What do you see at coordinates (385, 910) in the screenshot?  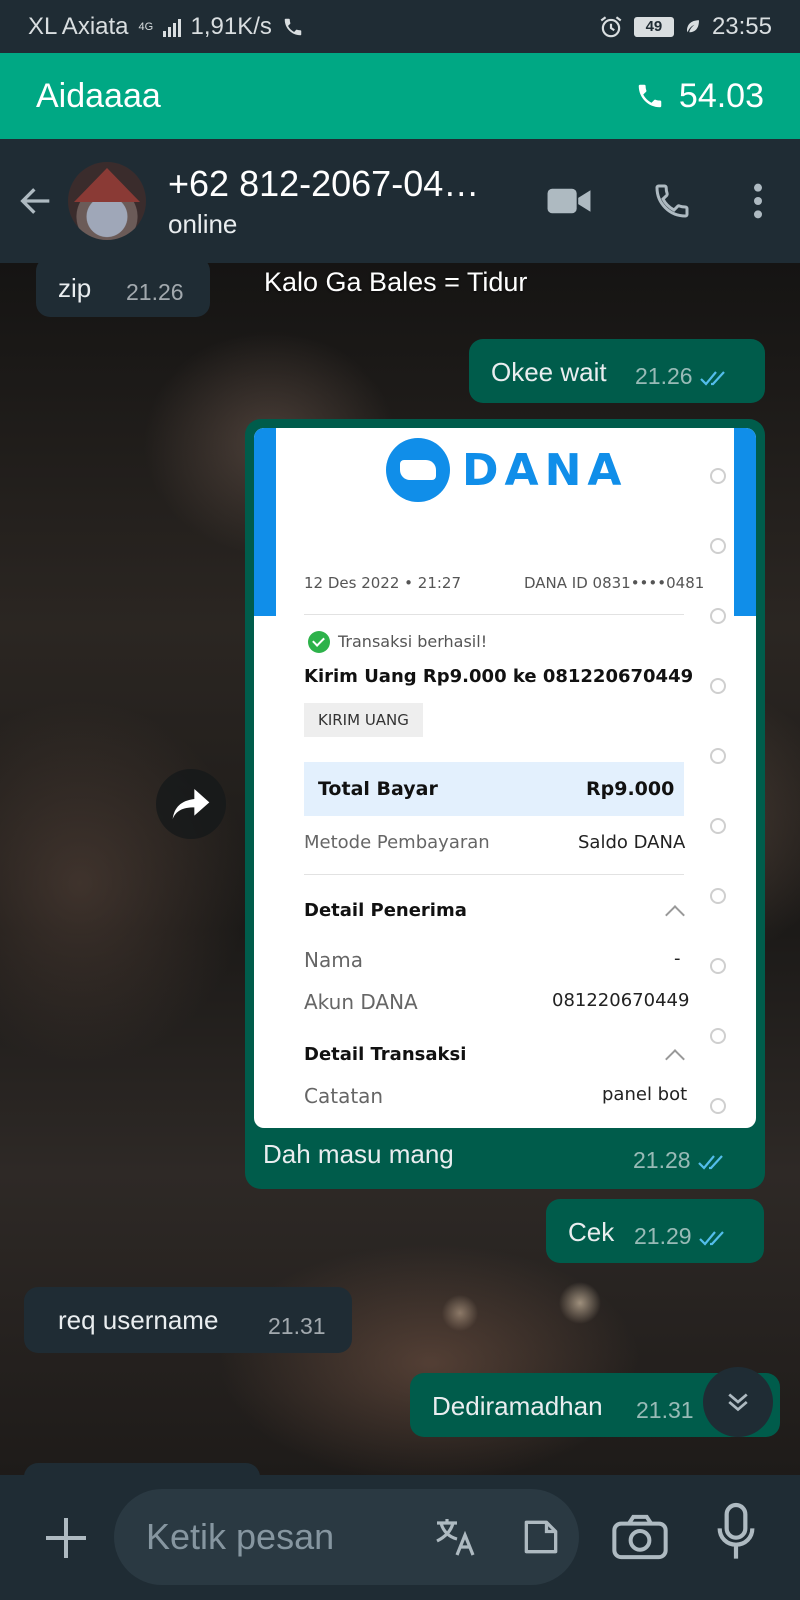 I see `recipient-heading: Detail Penerima` at bounding box center [385, 910].